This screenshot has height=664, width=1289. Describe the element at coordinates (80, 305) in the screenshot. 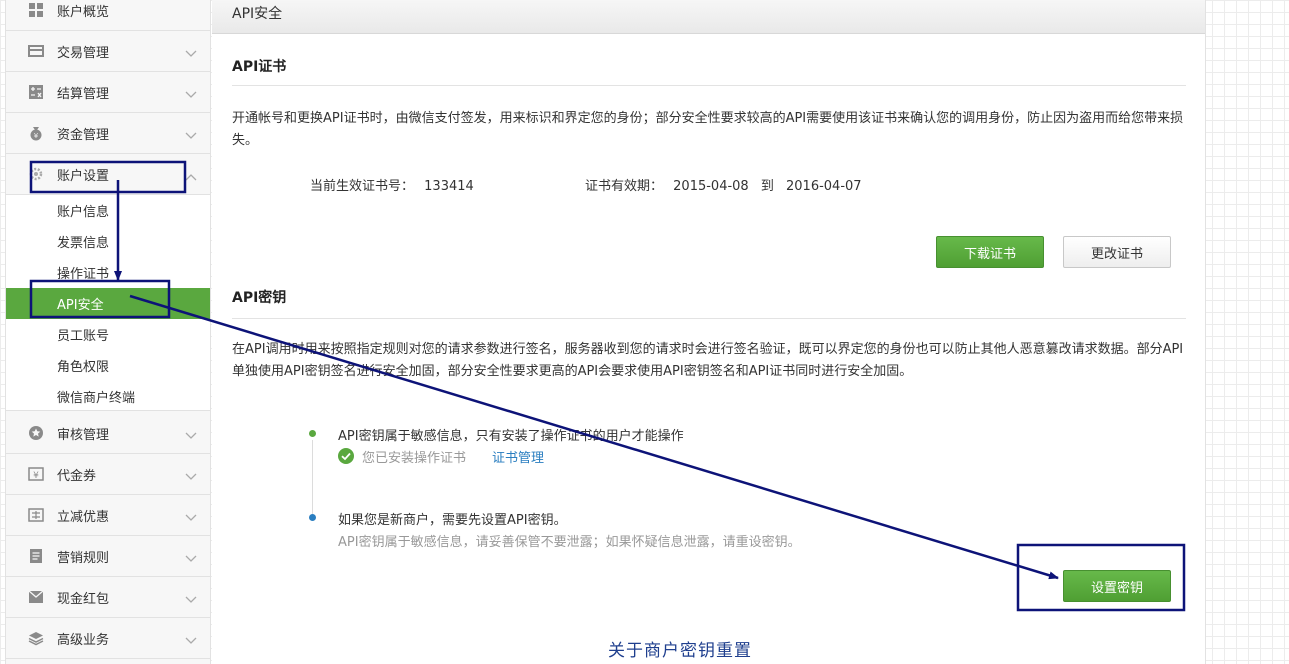

I see `submenu-item-label: API安全` at that location.